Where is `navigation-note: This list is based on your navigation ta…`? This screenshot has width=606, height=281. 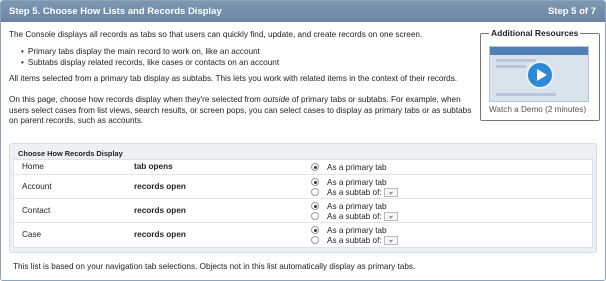 navigation-note: This list is based on your navigation ta… is located at coordinates (214, 266).